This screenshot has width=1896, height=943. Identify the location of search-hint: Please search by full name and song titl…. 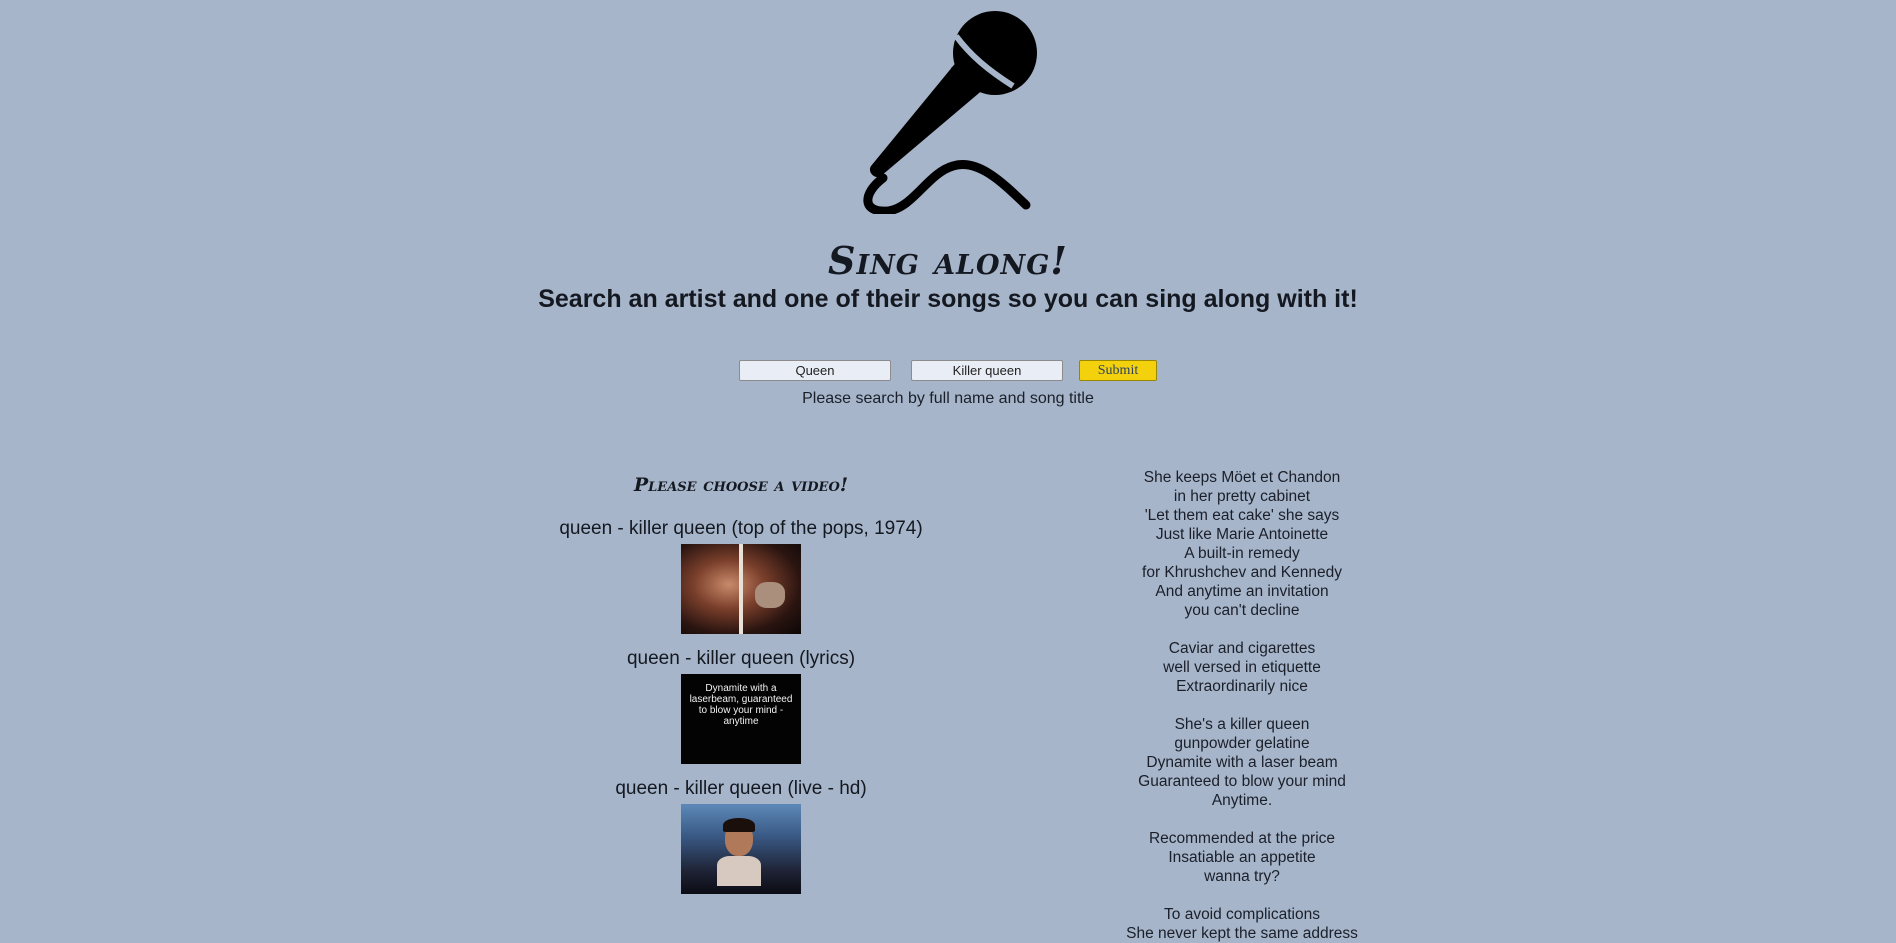
(948, 398).